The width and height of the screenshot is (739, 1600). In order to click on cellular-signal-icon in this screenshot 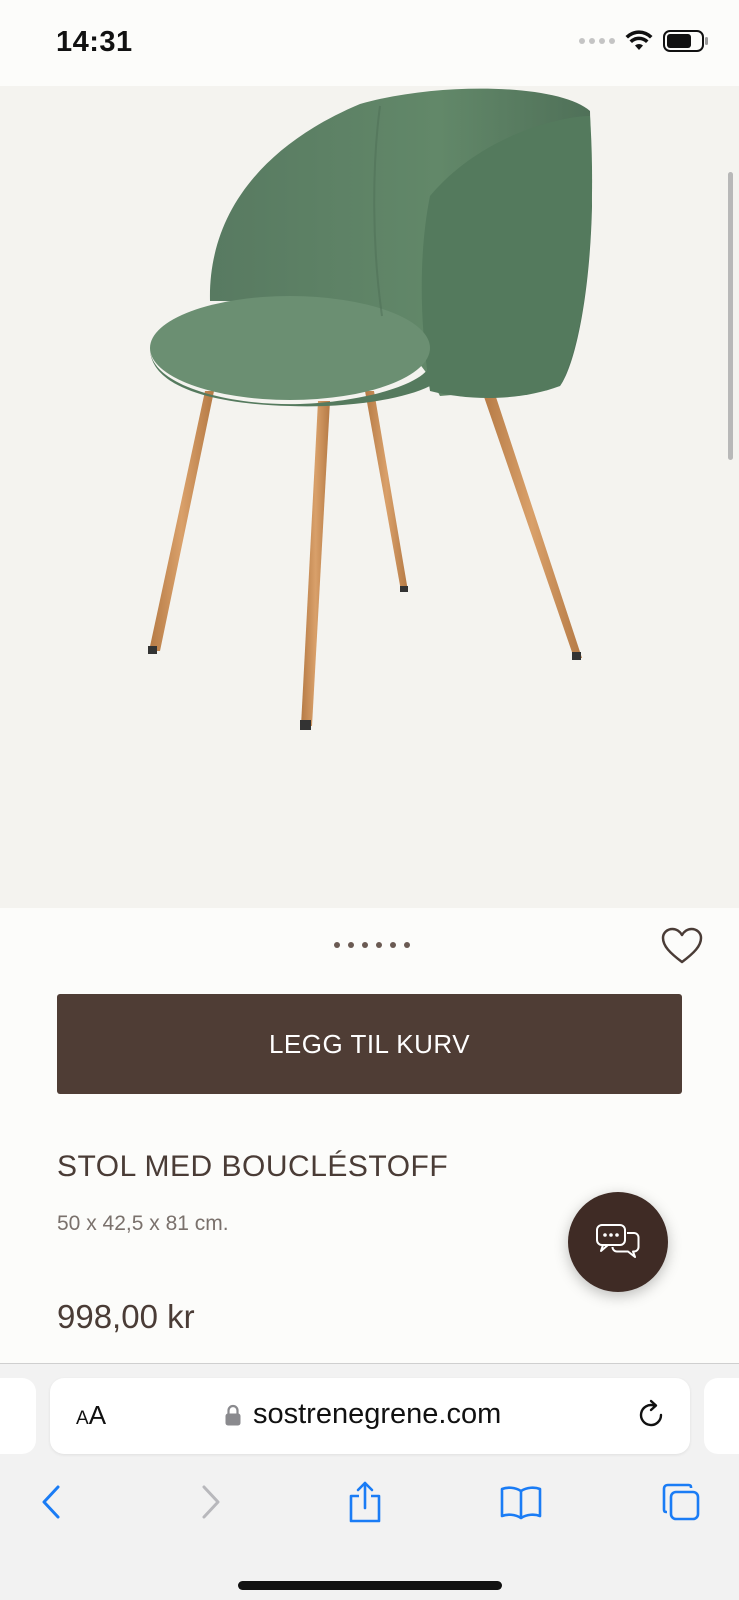, I will do `click(597, 41)`.